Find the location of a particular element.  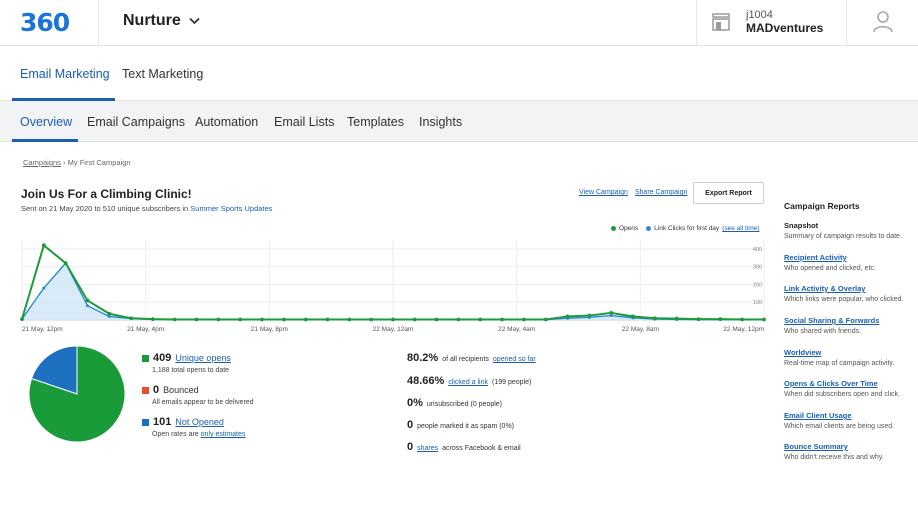

breadcrumb: Campaigns › My First Campaign is located at coordinates (77, 162).